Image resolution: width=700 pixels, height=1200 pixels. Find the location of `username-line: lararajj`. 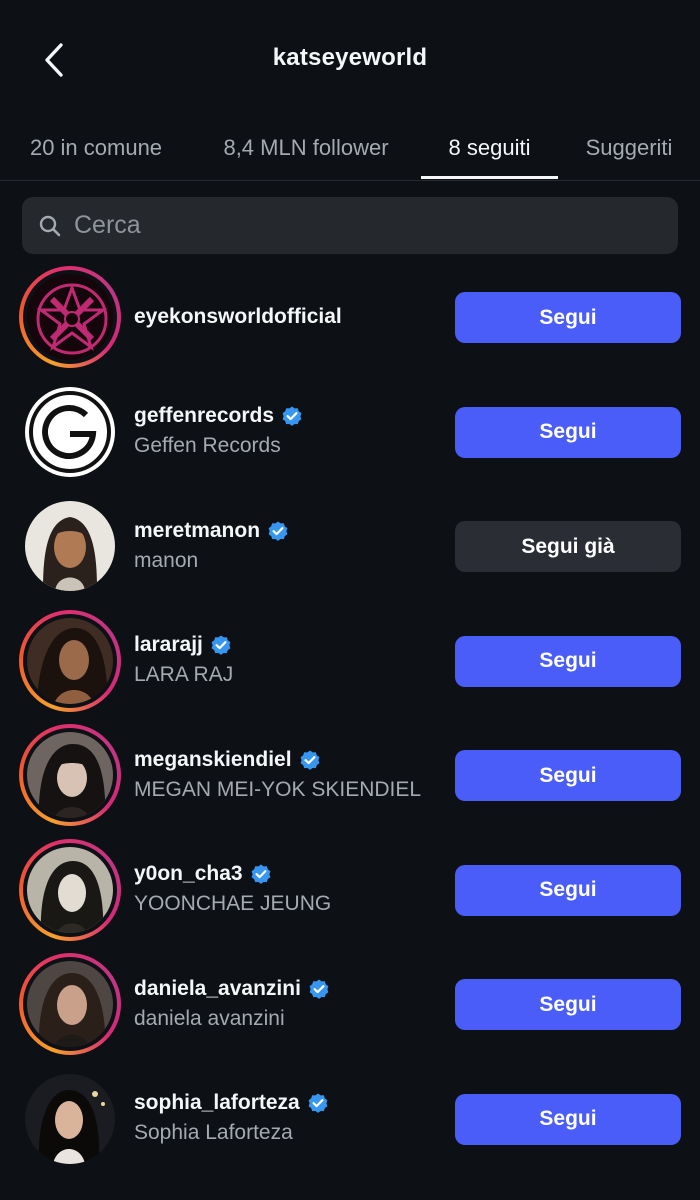

username-line: lararajj is located at coordinates (183, 645).